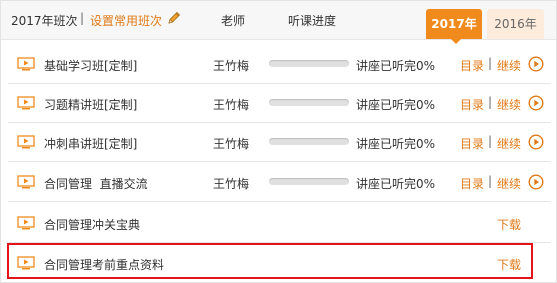  I want to click on pencil-icon, so click(174, 18).